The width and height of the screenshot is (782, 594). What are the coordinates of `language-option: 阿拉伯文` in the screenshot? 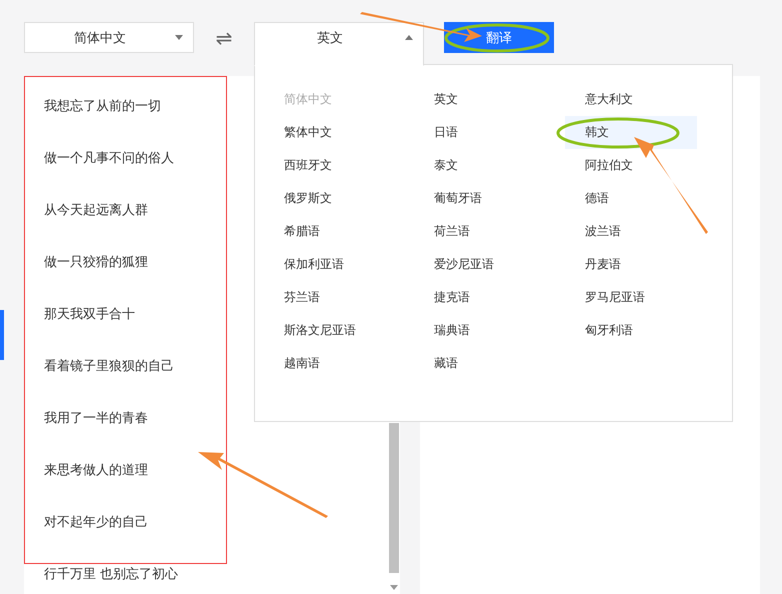 It's located at (631, 165).